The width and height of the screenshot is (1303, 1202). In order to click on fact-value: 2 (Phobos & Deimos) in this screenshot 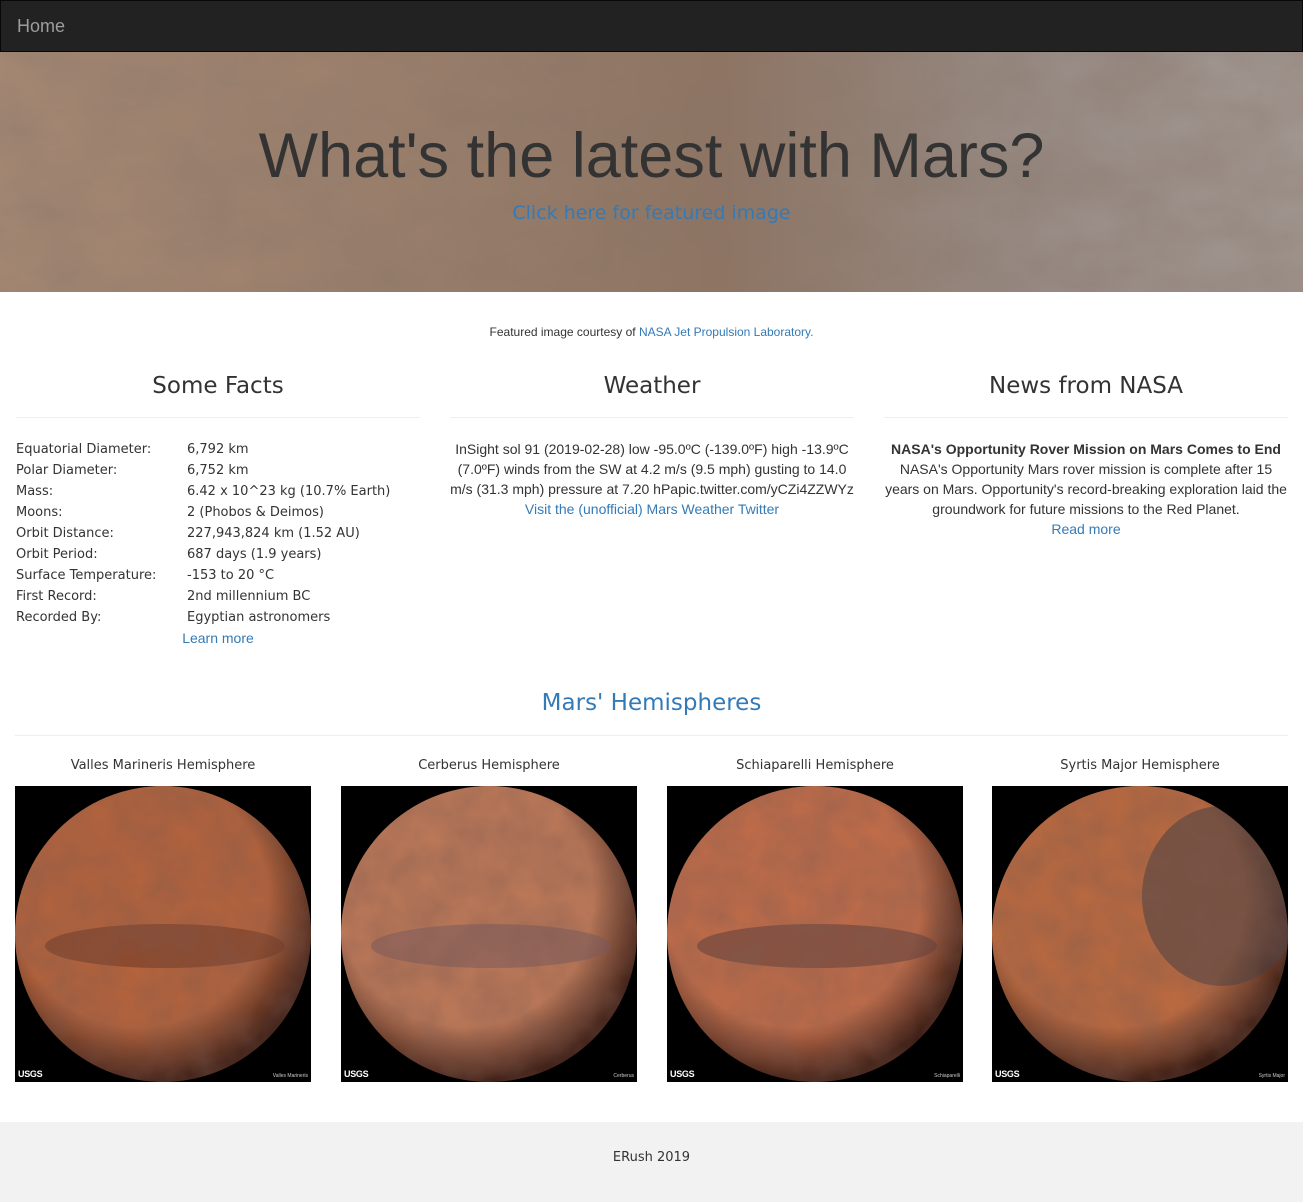, I will do `click(255, 512)`.